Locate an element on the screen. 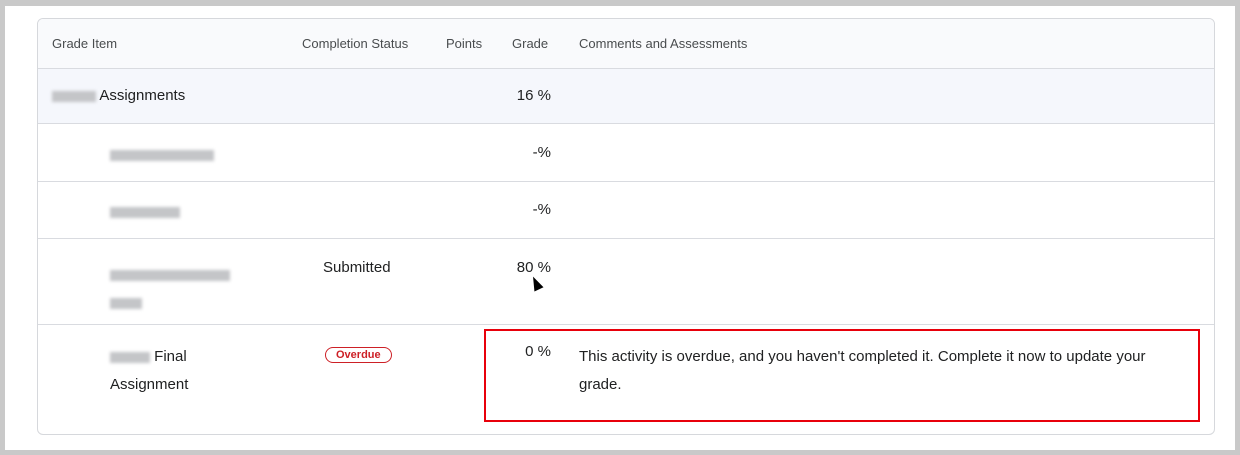 The height and width of the screenshot is (455, 1240). completion-status: Submitted is located at coordinates (357, 267).